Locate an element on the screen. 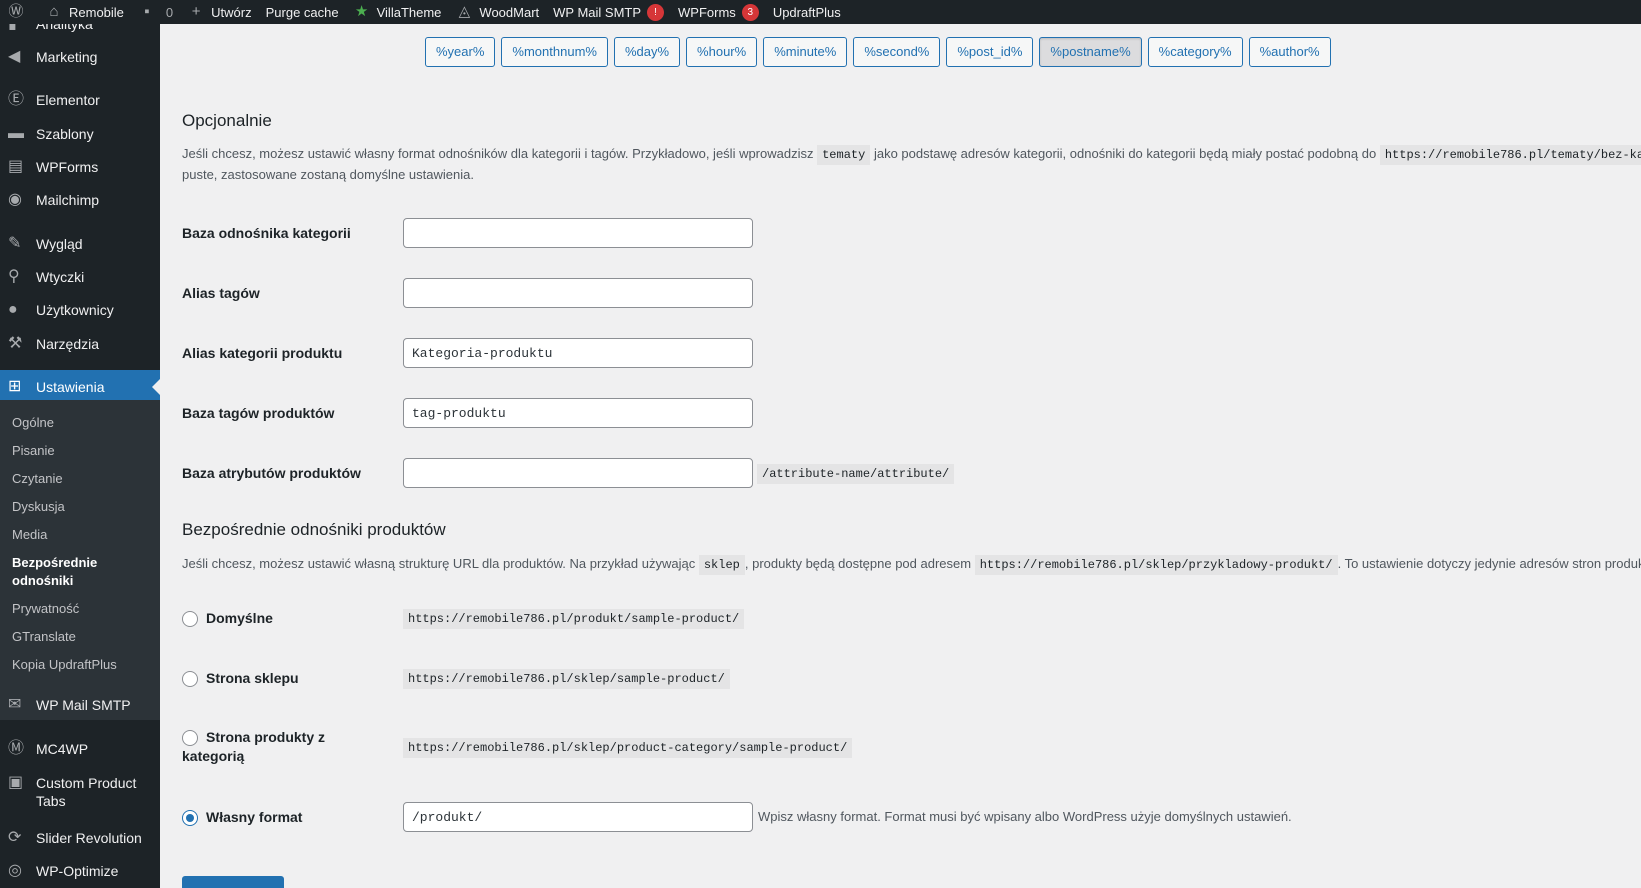 The height and width of the screenshot is (888, 1641). chart-icon: ▮ is located at coordinates (18, 28).